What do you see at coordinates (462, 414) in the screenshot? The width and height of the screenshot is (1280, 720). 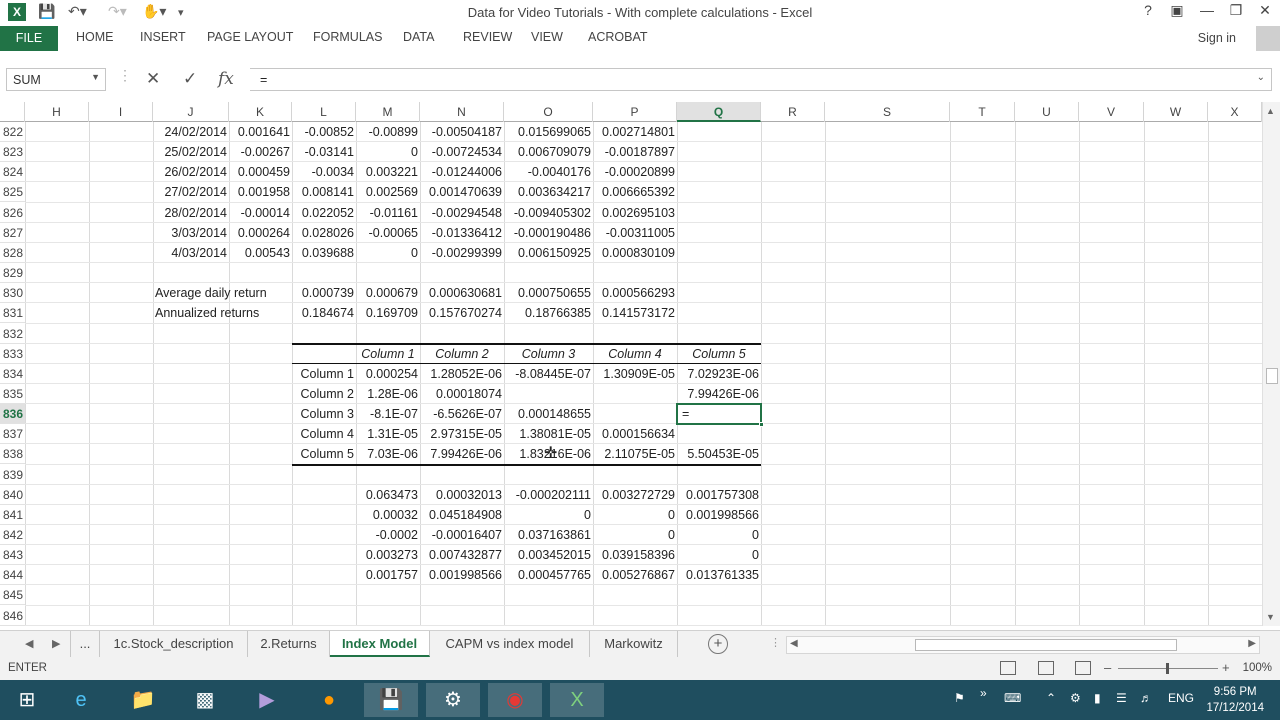 I see `cell-n836: -6.5626E-07` at bounding box center [462, 414].